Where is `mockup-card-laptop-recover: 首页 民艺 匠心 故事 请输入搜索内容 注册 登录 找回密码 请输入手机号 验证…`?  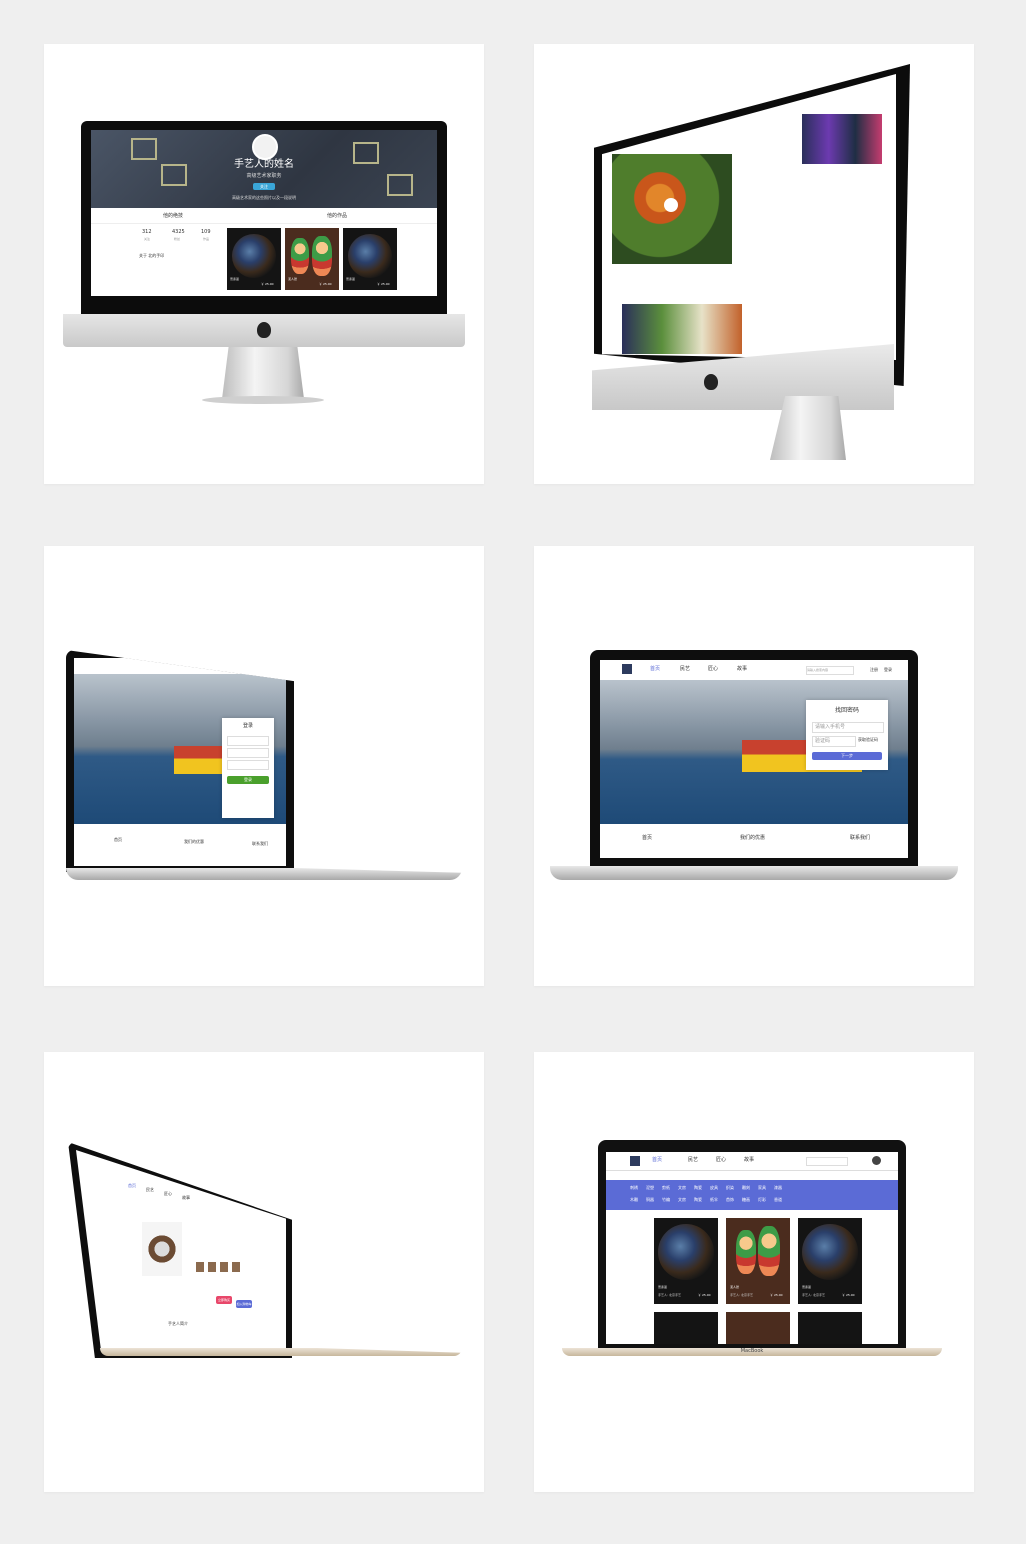 mockup-card-laptop-recover: 首页 民艺 匠心 故事 请输入搜索内容 注册 登录 找回密码 请输入手机号 验证… is located at coordinates (754, 766).